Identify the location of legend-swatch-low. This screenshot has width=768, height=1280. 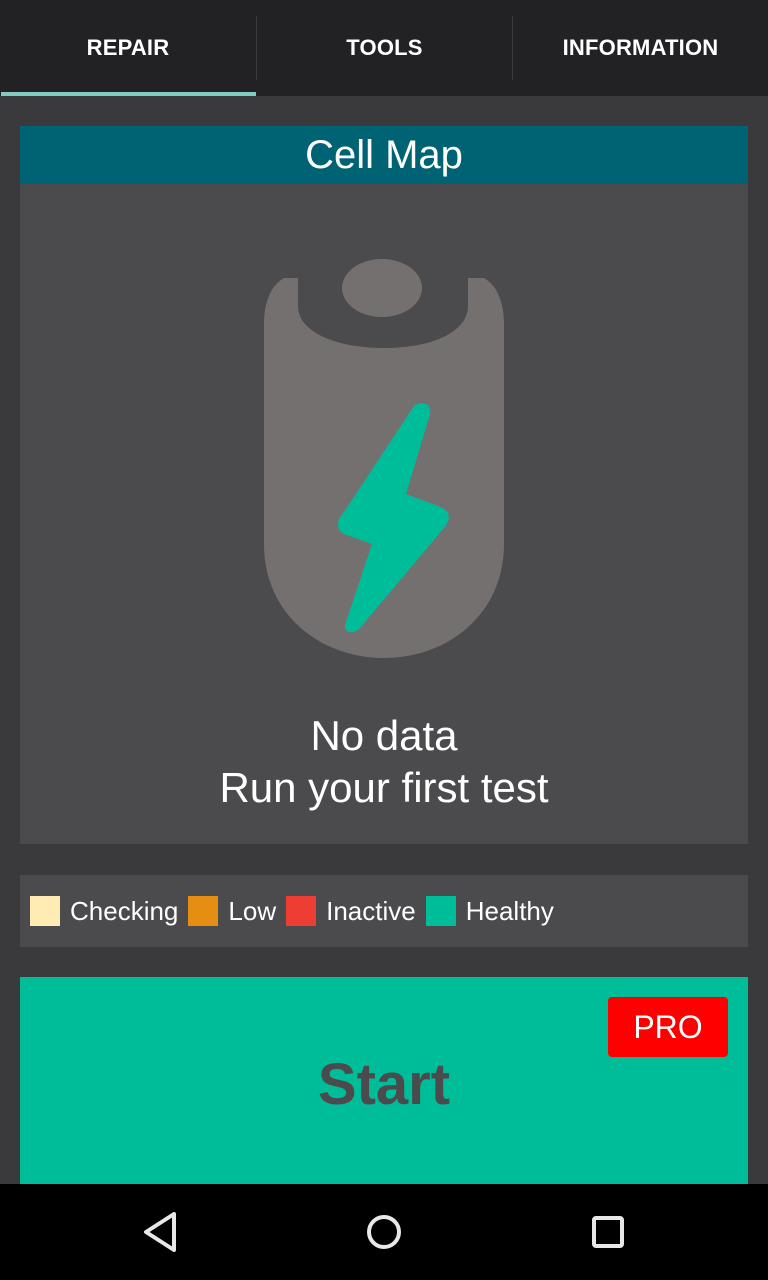
(203, 911).